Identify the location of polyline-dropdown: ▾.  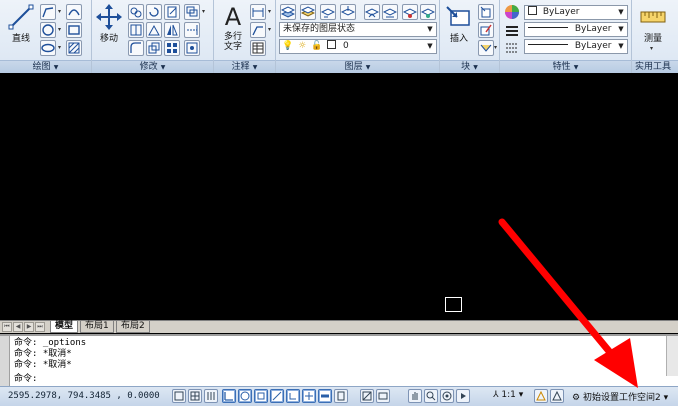
(61, 12).